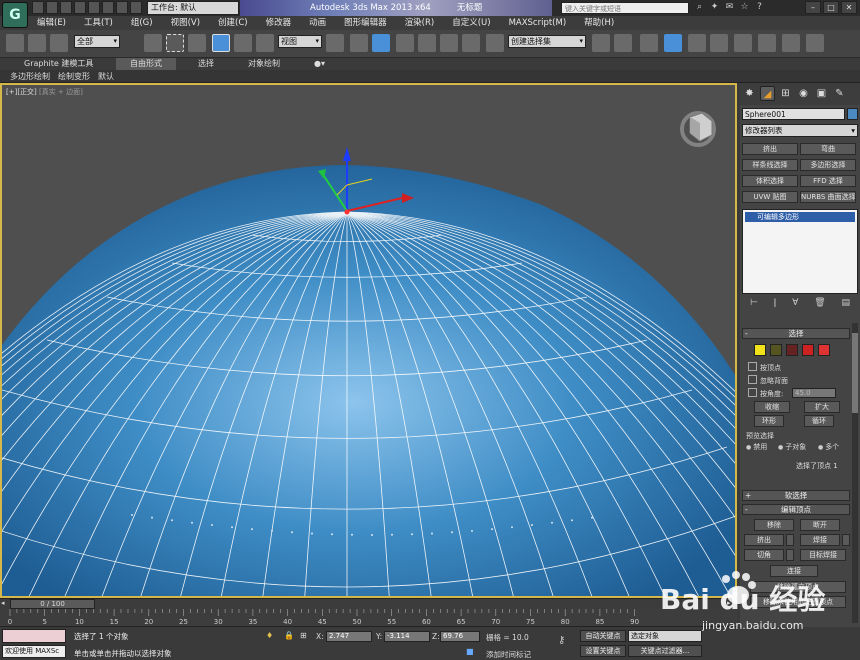 This screenshot has width=860, height=660. What do you see at coordinates (729, 7) in the screenshot?
I see `communication-center-icon: ✉` at bounding box center [729, 7].